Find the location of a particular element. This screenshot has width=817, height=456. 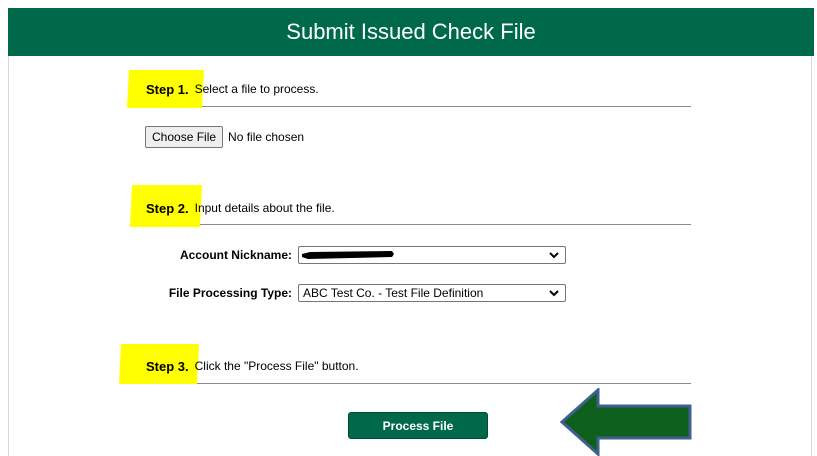

file-processing-type-label: File Processing Type: is located at coordinates (230, 293).